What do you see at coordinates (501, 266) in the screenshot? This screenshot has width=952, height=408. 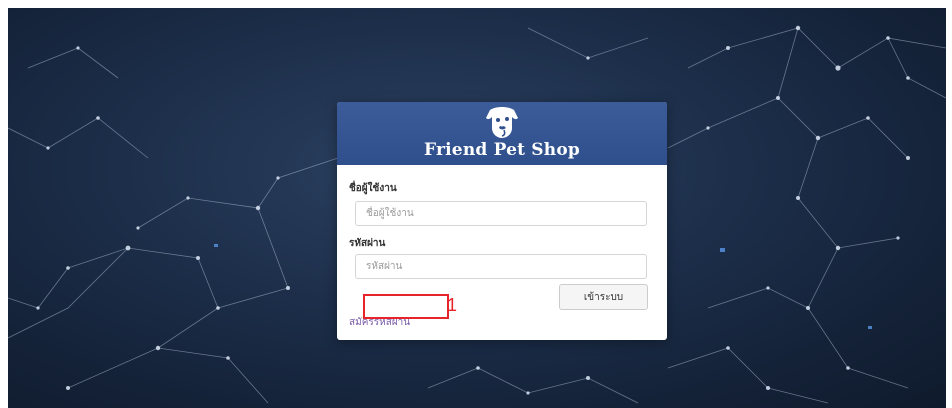 I see `password-input` at bounding box center [501, 266].